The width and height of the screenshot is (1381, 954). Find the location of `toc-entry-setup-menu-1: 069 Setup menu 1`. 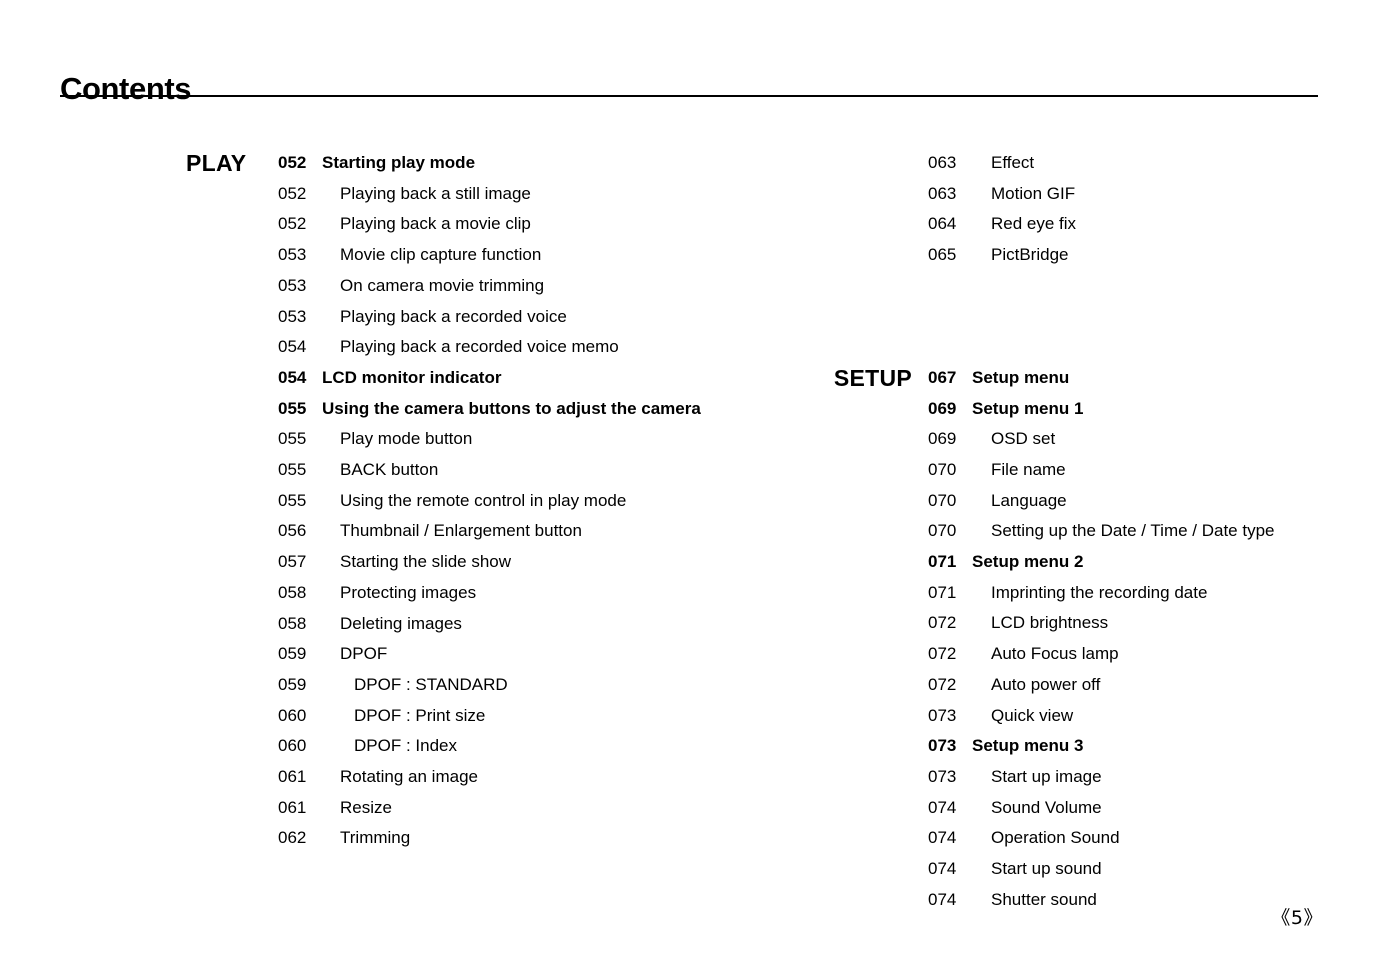

toc-entry-setup-menu-1: 069 Setup menu 1 is located at coordinates (1096, 409).